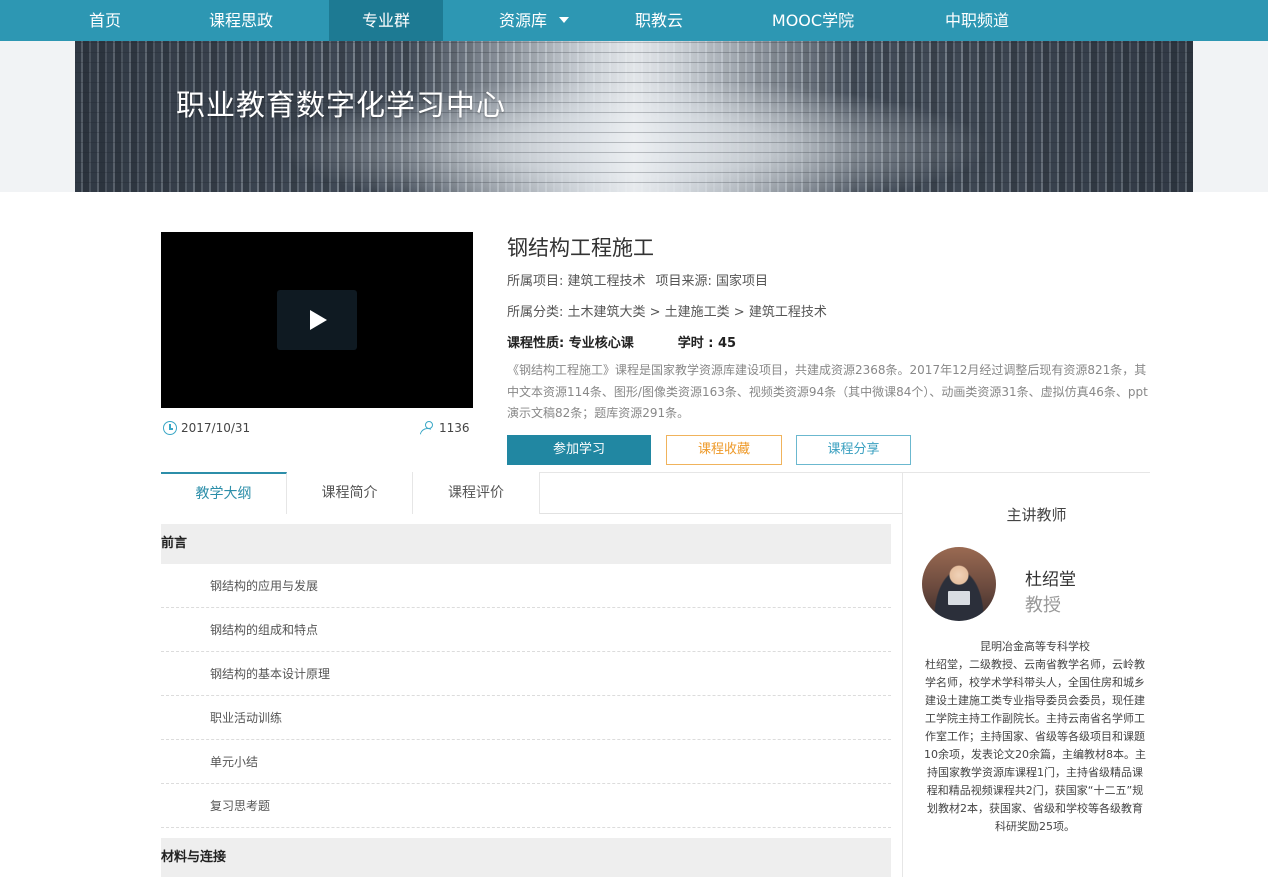 Image resolution: width=1268 pixels, height=877 pixels. I want to click on course-learner-count: 1136, so click(445, 428).